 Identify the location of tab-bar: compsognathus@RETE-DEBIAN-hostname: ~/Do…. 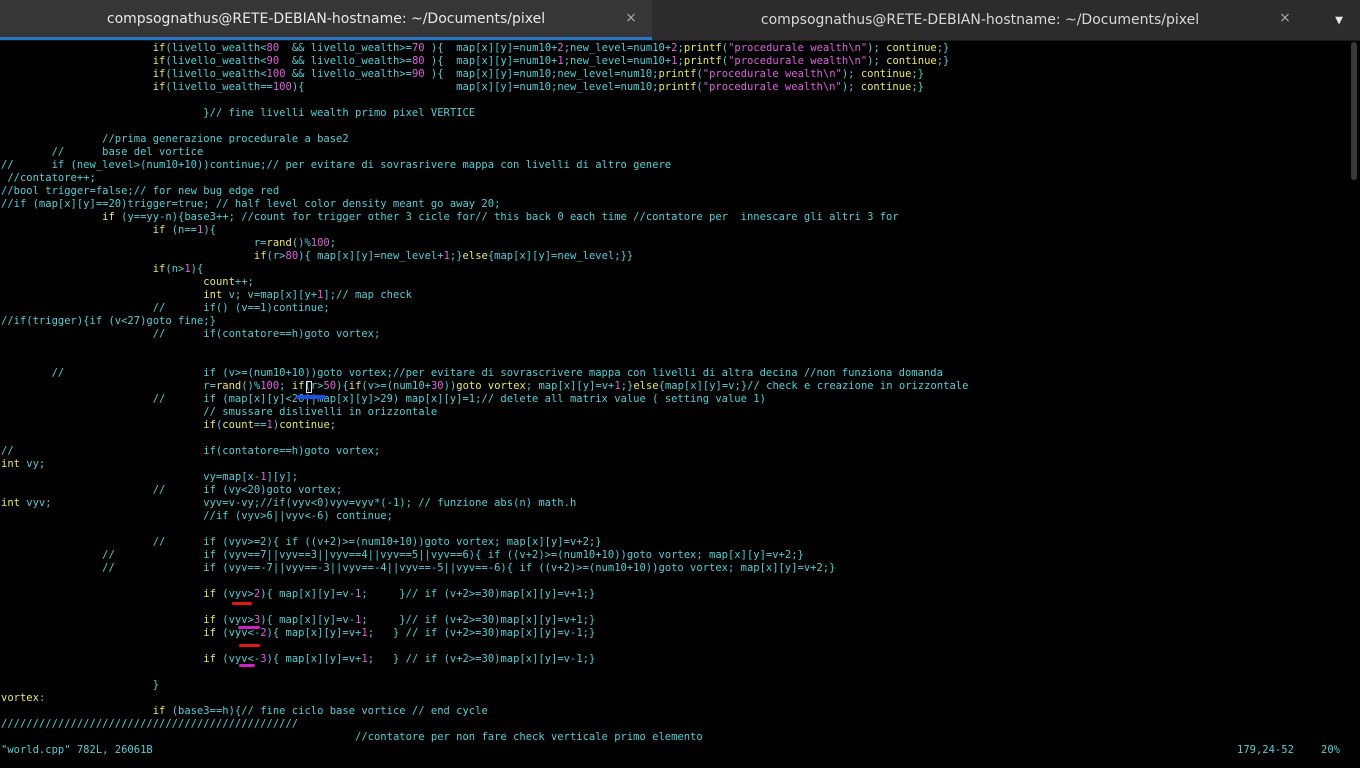
(680, 20).